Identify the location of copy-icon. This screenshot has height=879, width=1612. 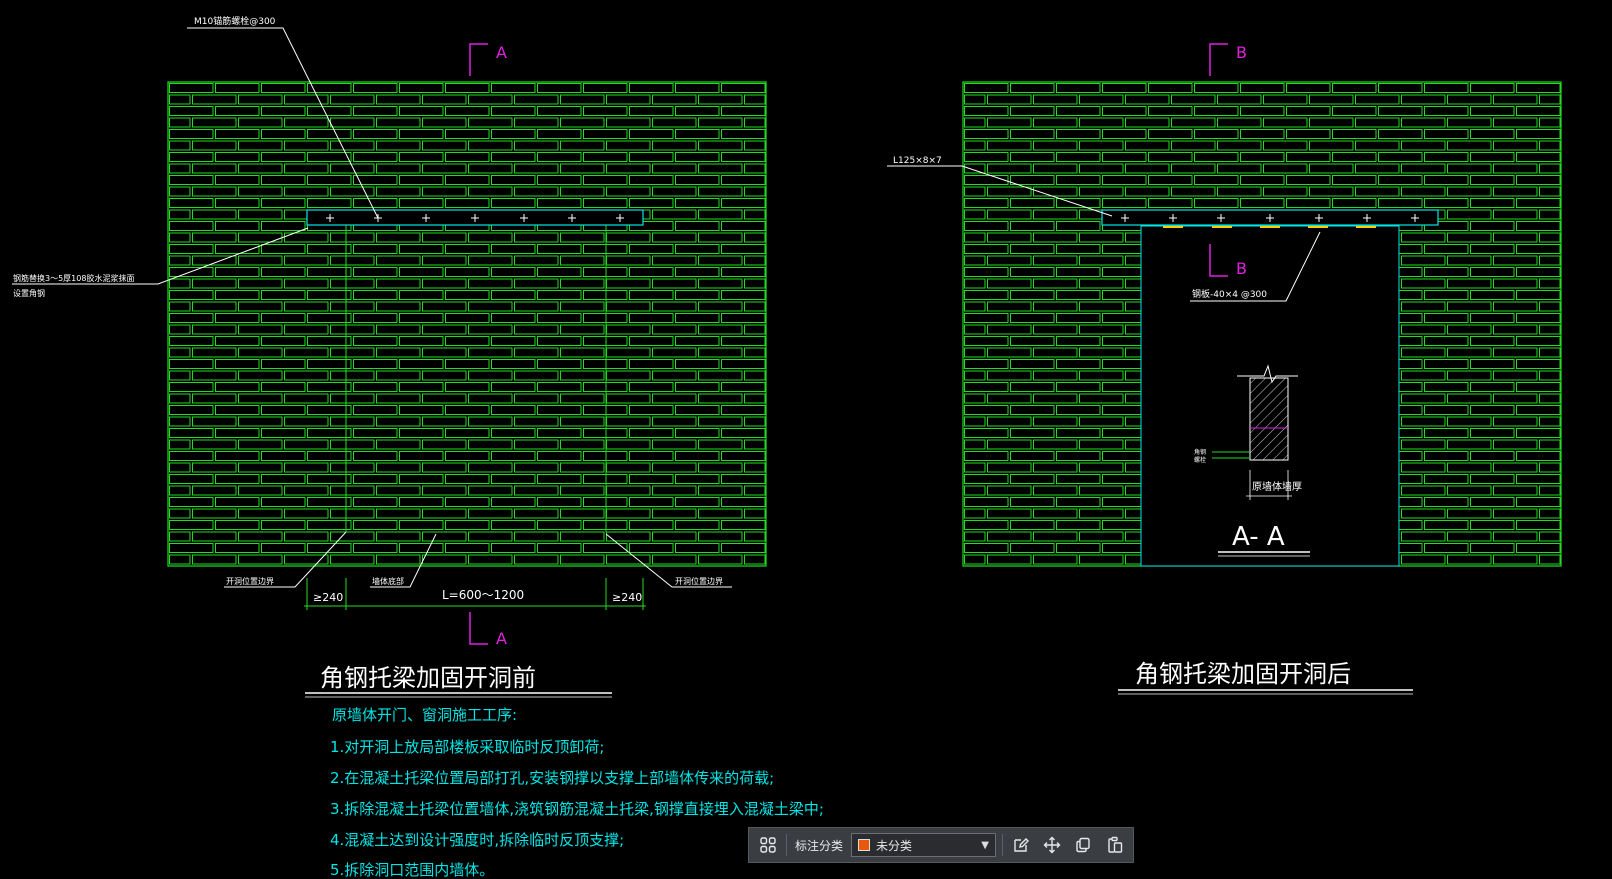
(1083, 845).